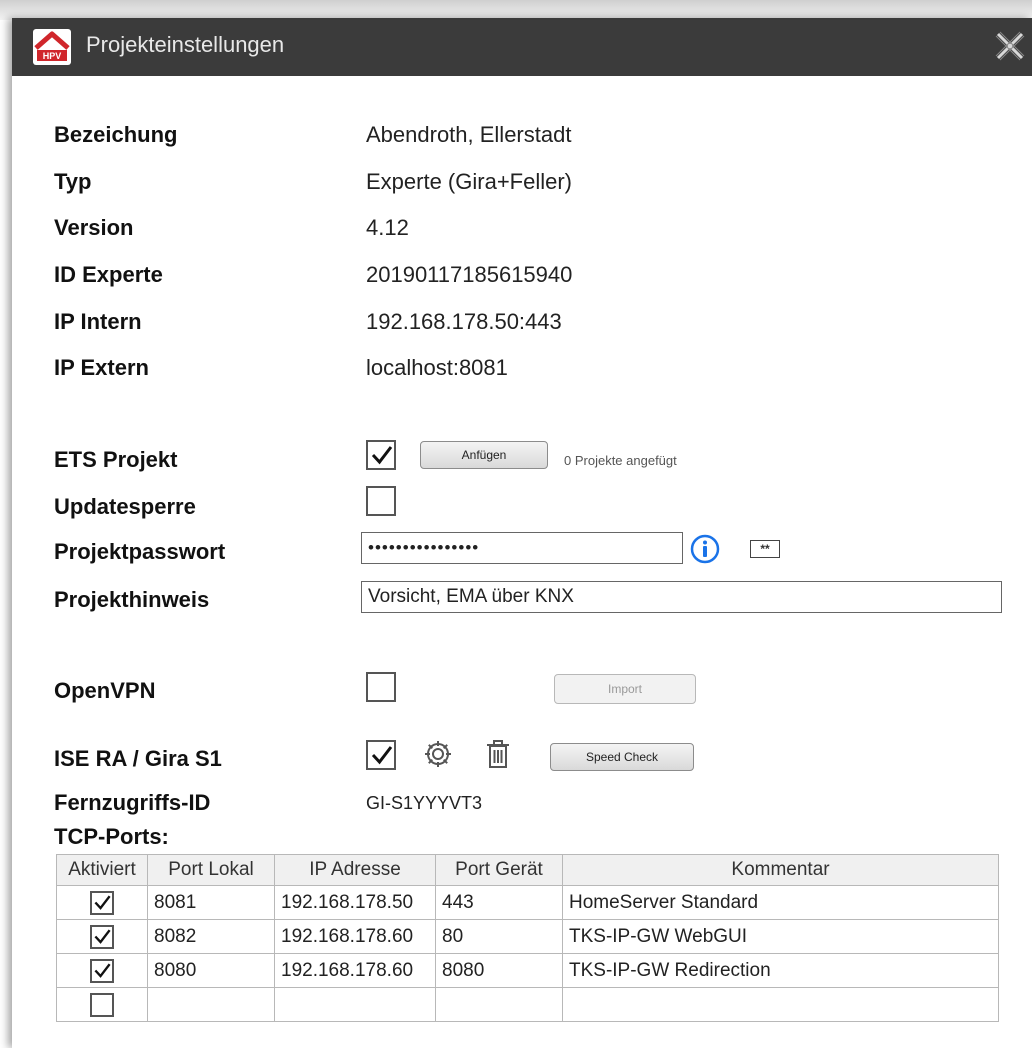 The height and width of the screenshot is (1048, 1032). I want to click on title-bar: HPV Projekteinstellungen, so click(522, 47).